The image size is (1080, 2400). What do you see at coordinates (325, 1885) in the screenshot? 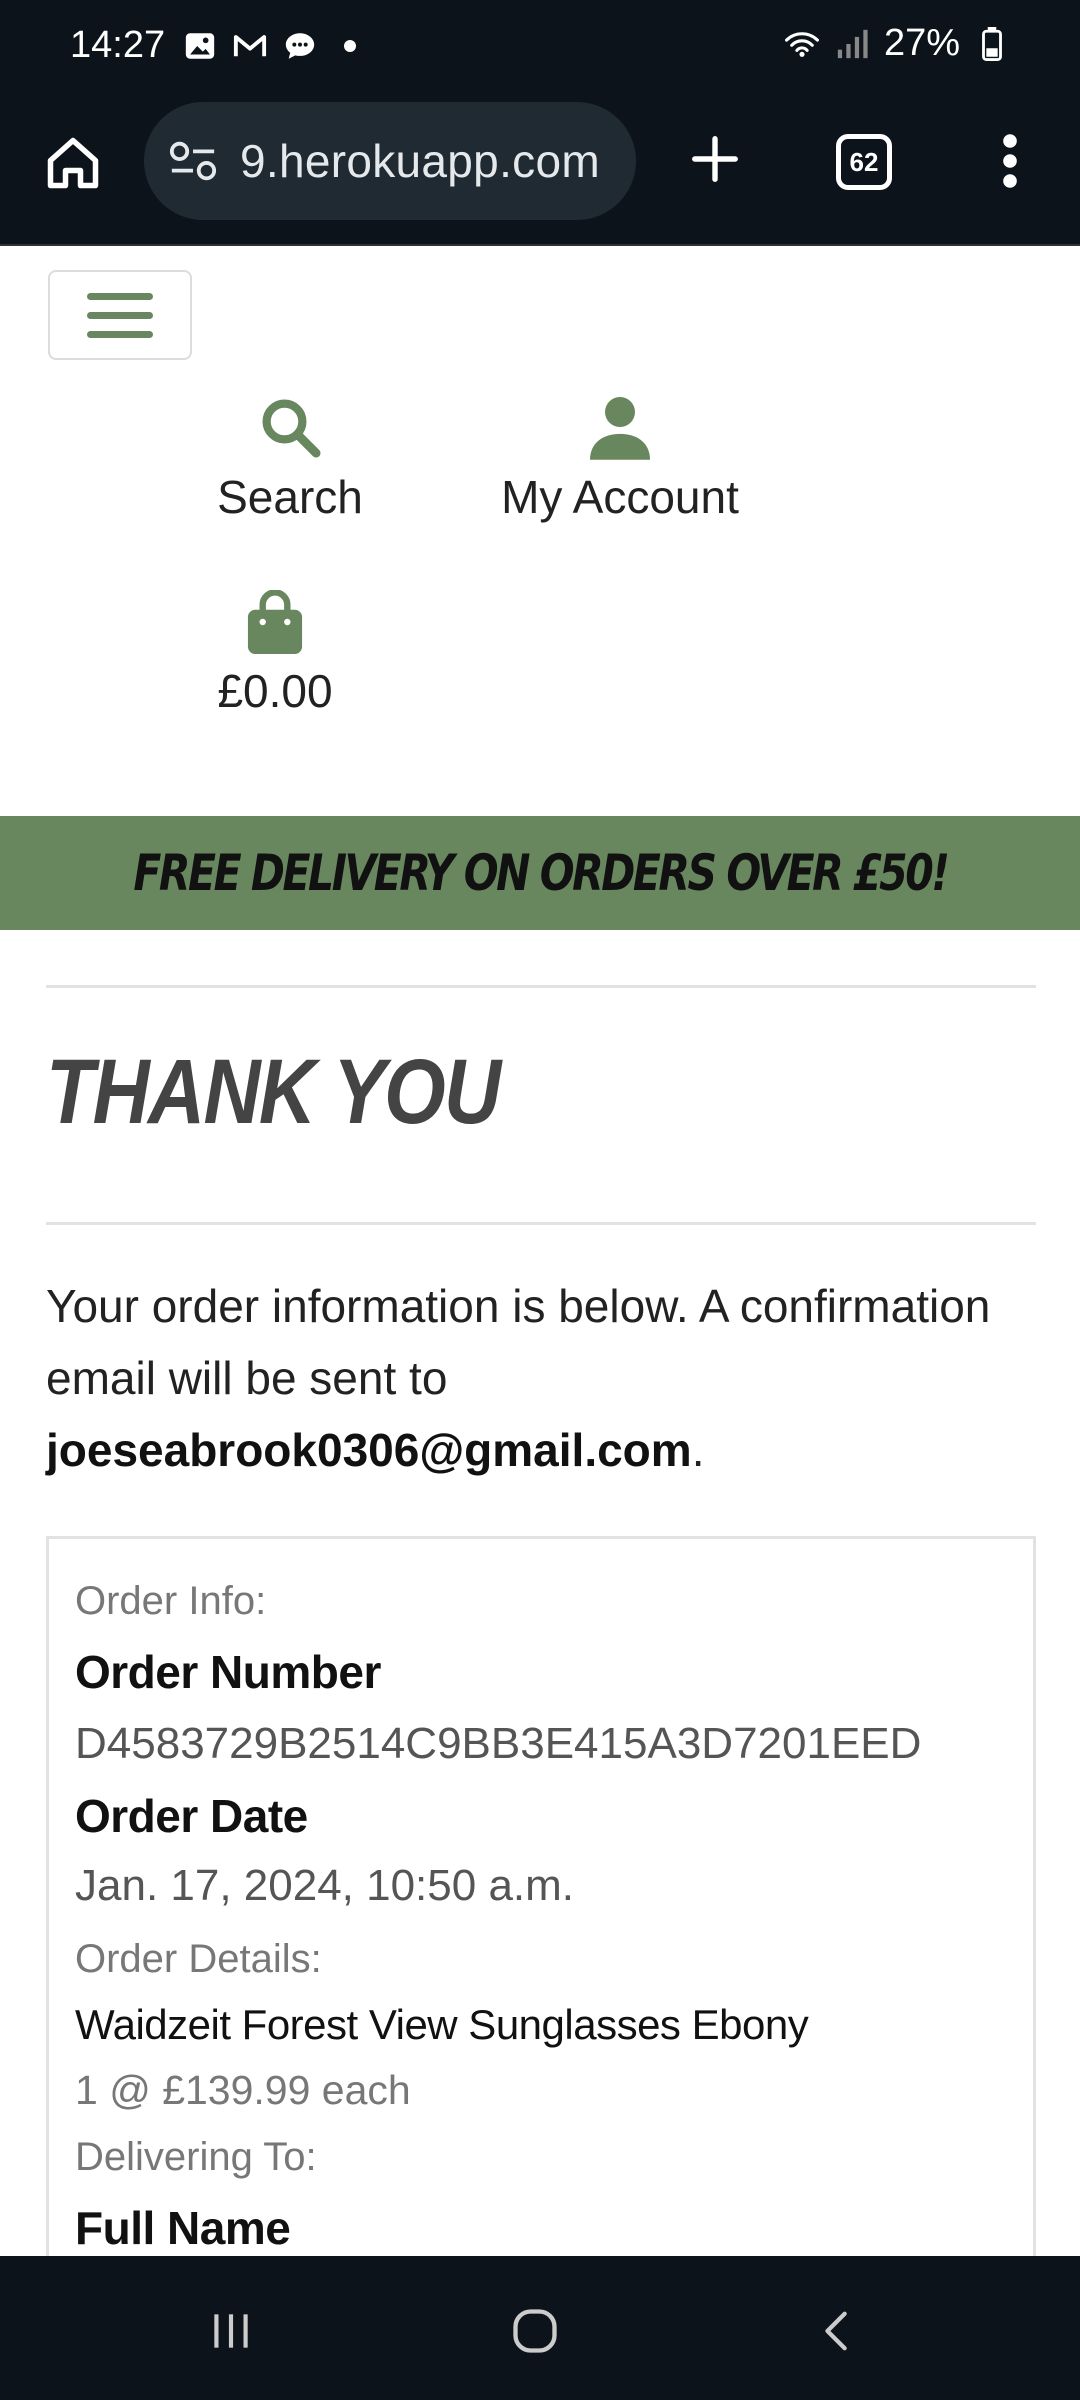
I see `order-date-value: Jan. 17, 2024, 10:50 a.m.` at bounding box center [325, 1885].